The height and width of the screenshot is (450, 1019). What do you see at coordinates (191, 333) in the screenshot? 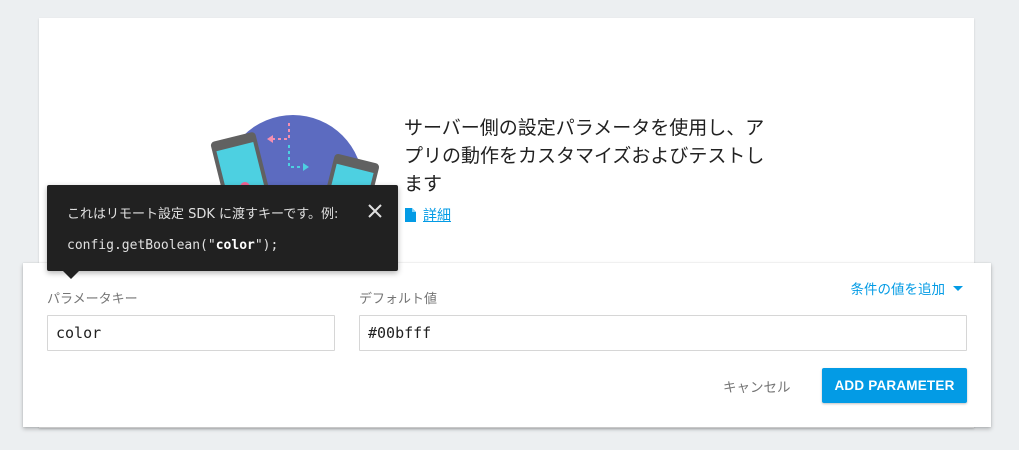
I see `parameter-key-input` at bounding box center [191, 333].